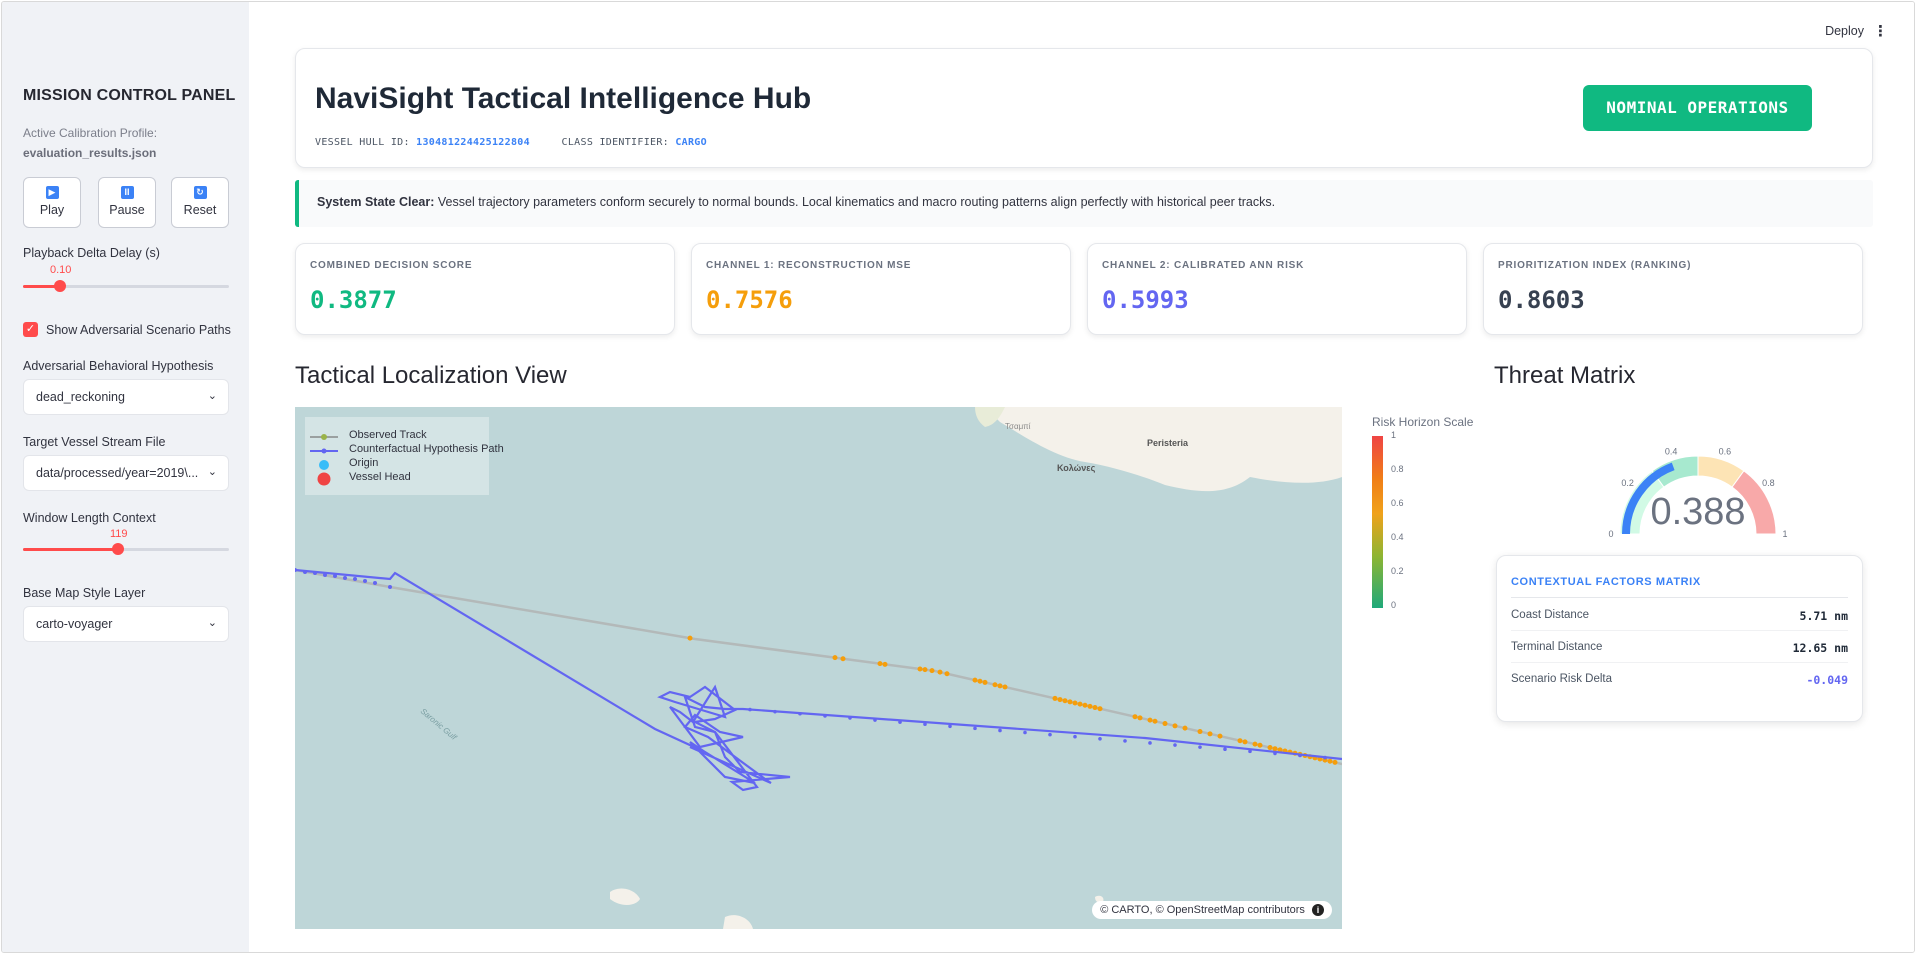 This screenshot has height=955, width=1917. Describe the element at coordinates (117, 549) in the screenshot. I see `window-slider-thumb` at that location.